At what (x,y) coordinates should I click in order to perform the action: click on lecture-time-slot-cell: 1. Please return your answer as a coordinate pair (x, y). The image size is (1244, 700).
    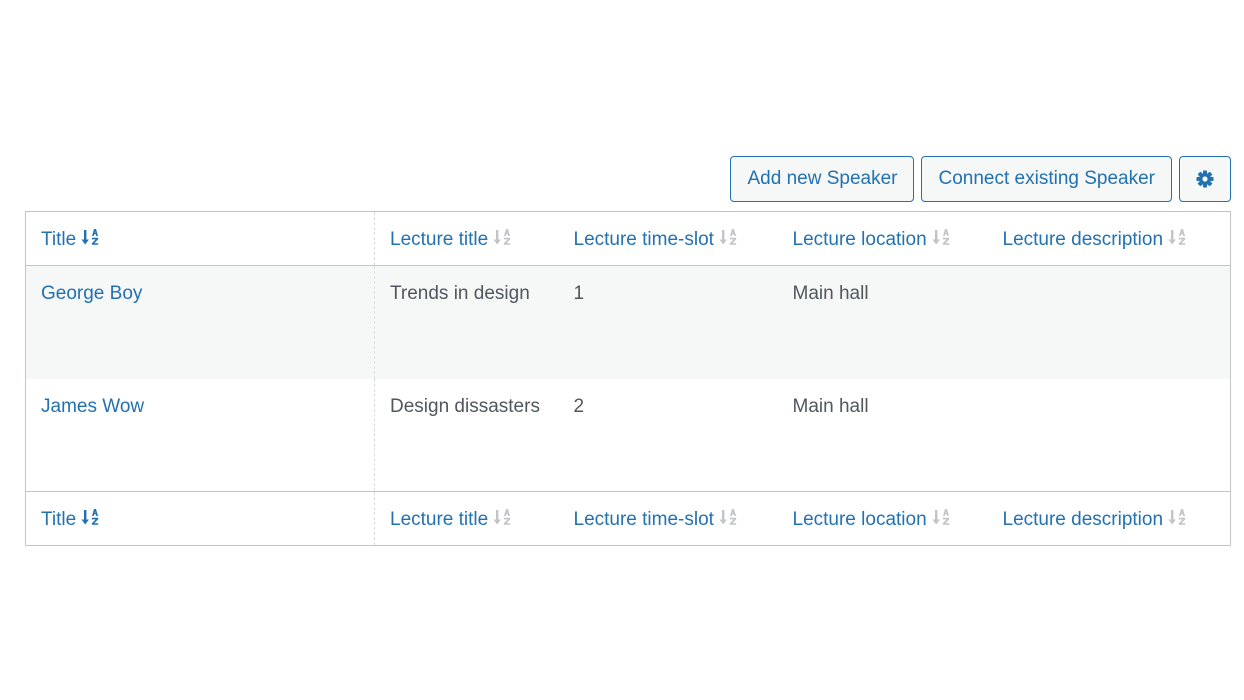
    Looking at the image, I should click on (668, 322).